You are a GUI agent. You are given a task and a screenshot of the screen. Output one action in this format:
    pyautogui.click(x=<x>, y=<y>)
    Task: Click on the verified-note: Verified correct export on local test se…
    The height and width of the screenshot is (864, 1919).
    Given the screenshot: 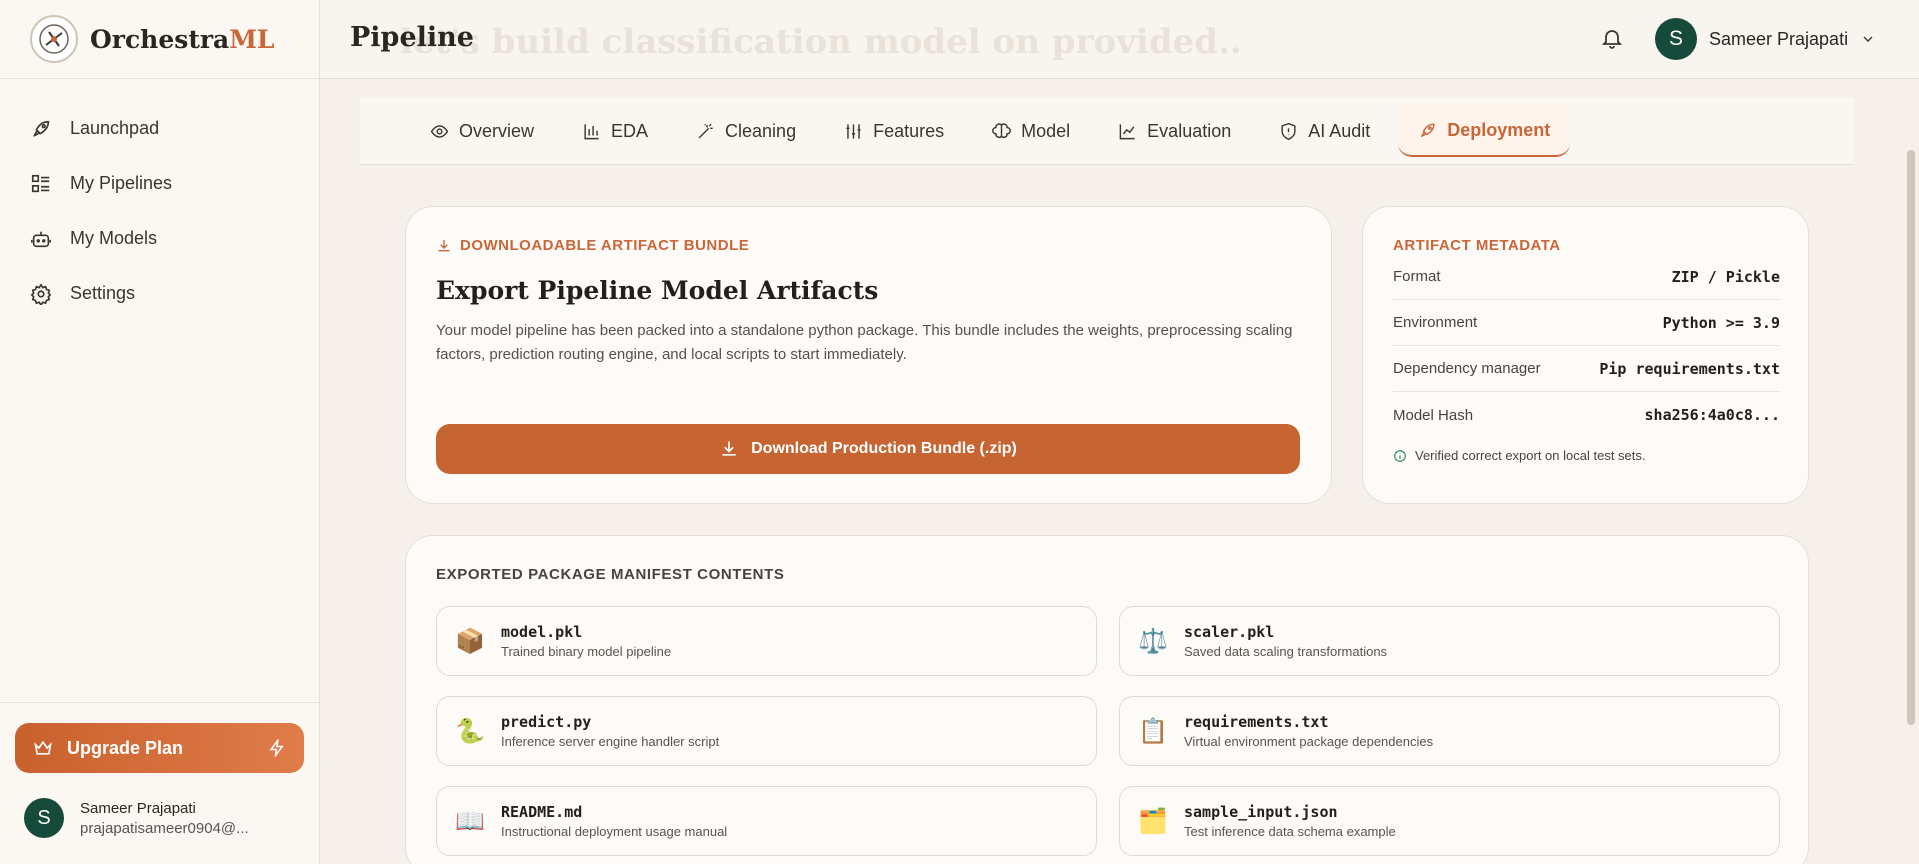 What is the action you would take?
    pyautogui.click(x=1586, y=455)
    